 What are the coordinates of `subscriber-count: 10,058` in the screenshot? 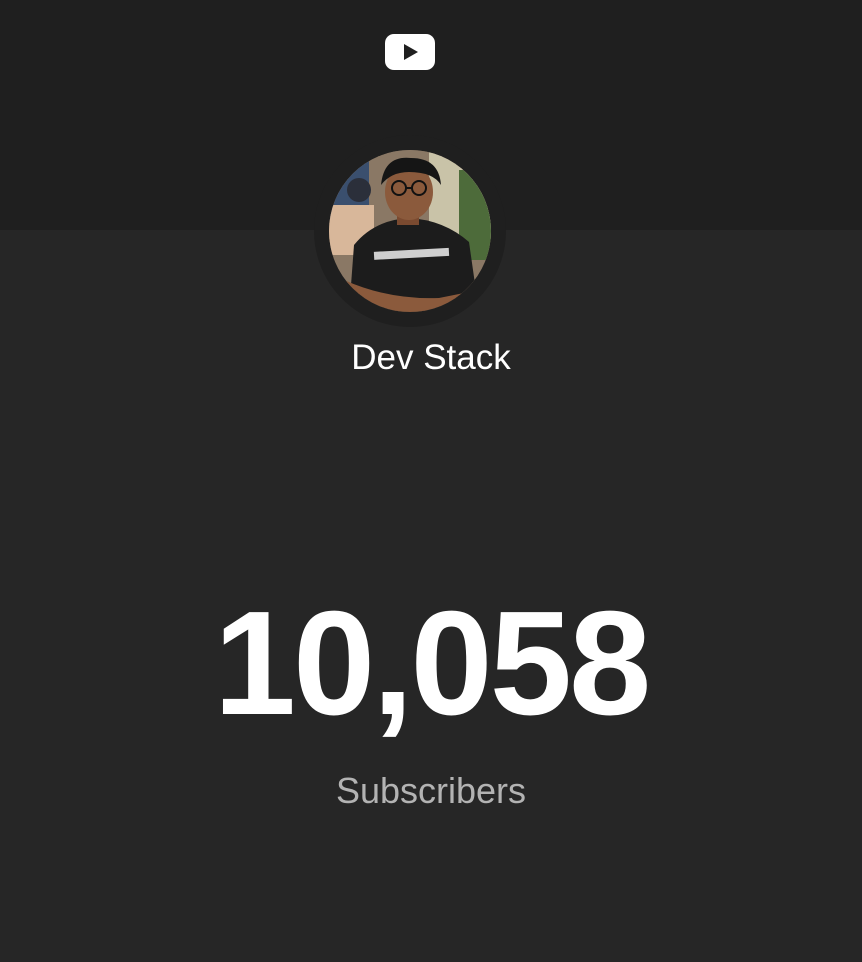 It's located at (432, 663).